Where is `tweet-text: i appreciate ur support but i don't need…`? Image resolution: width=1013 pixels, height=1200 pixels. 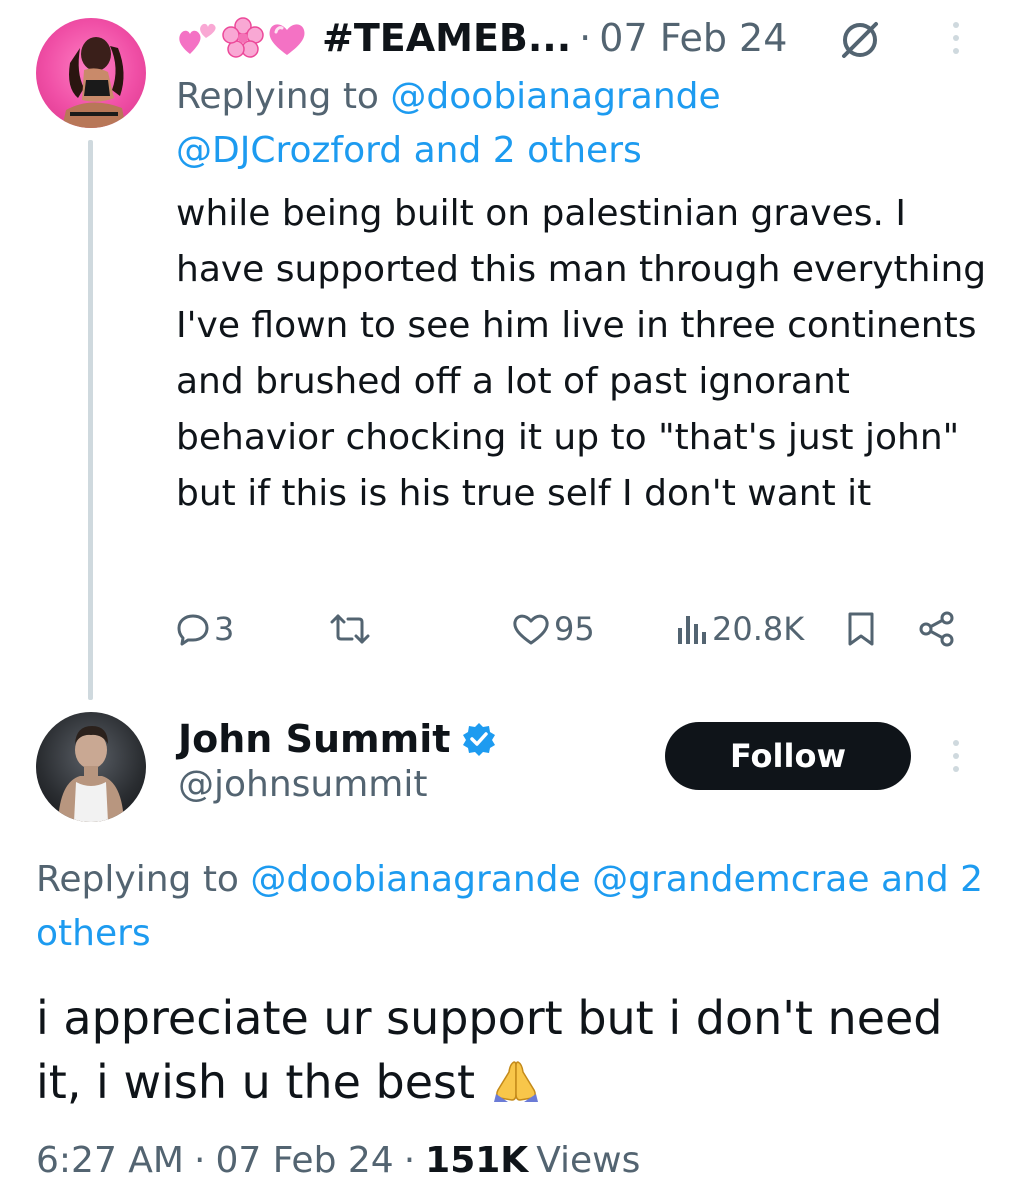 tweet-text: i appreciate ur support but i don't need… is located at coordinates (516, 1050).